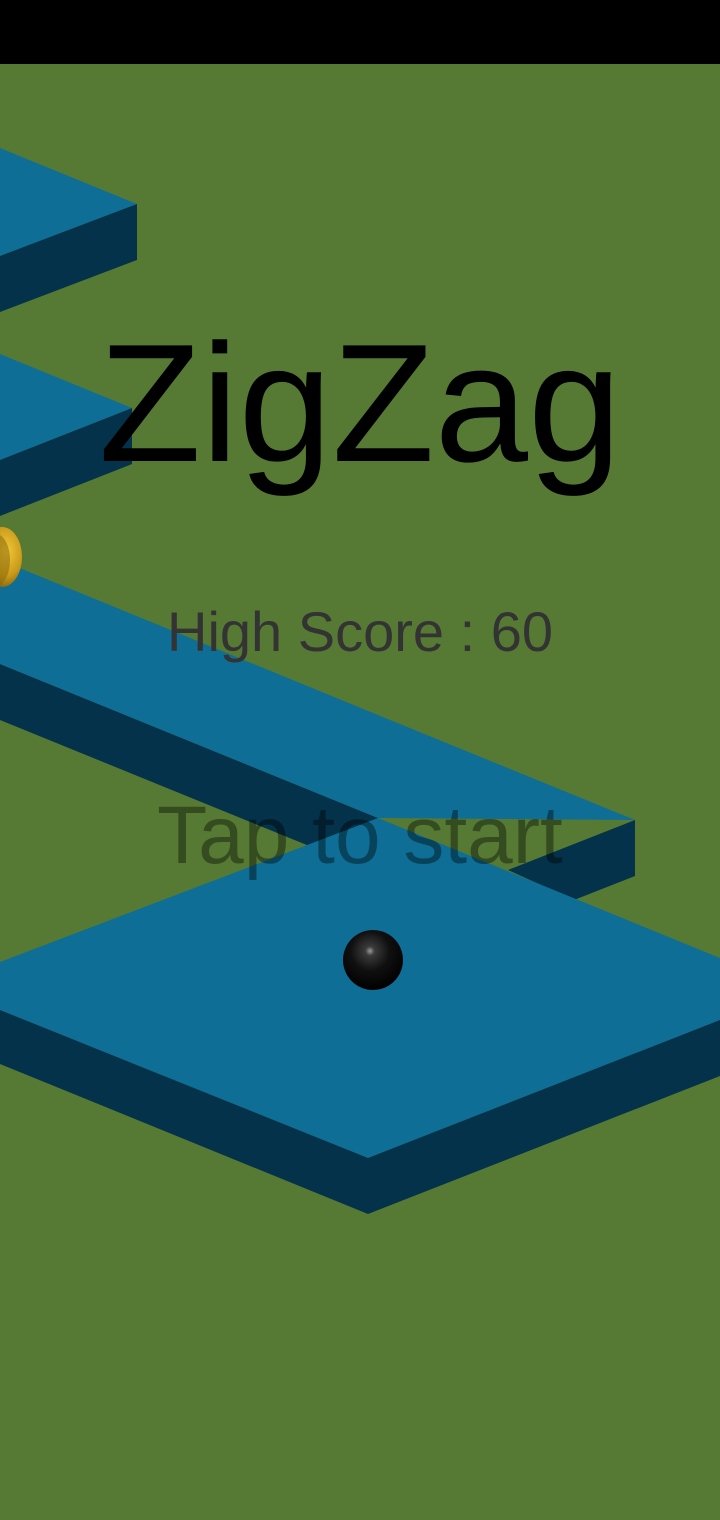  I want to click on high-score-label: High Score : 60, so click(360, 631).